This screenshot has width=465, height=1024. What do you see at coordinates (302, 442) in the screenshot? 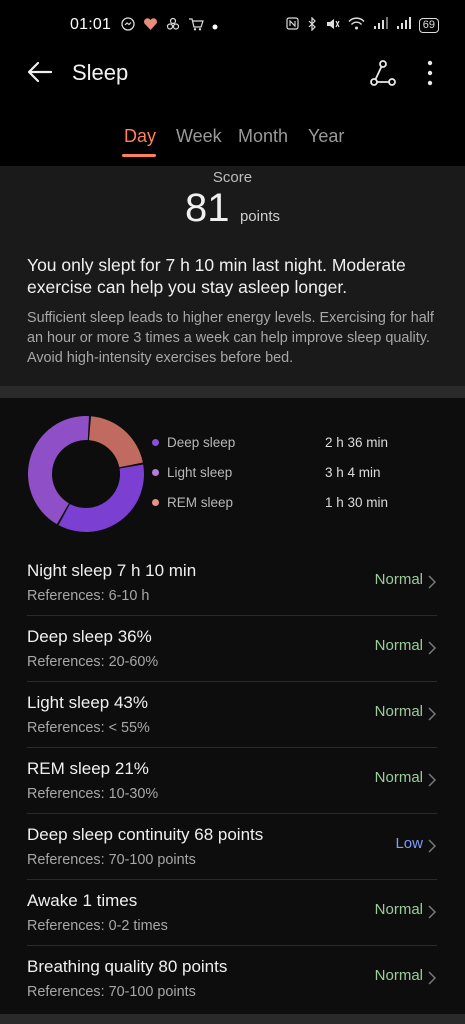
I see `legend-deep-sleep: Deep sleep 2 h 36 min` at bounding box center [302, 442].